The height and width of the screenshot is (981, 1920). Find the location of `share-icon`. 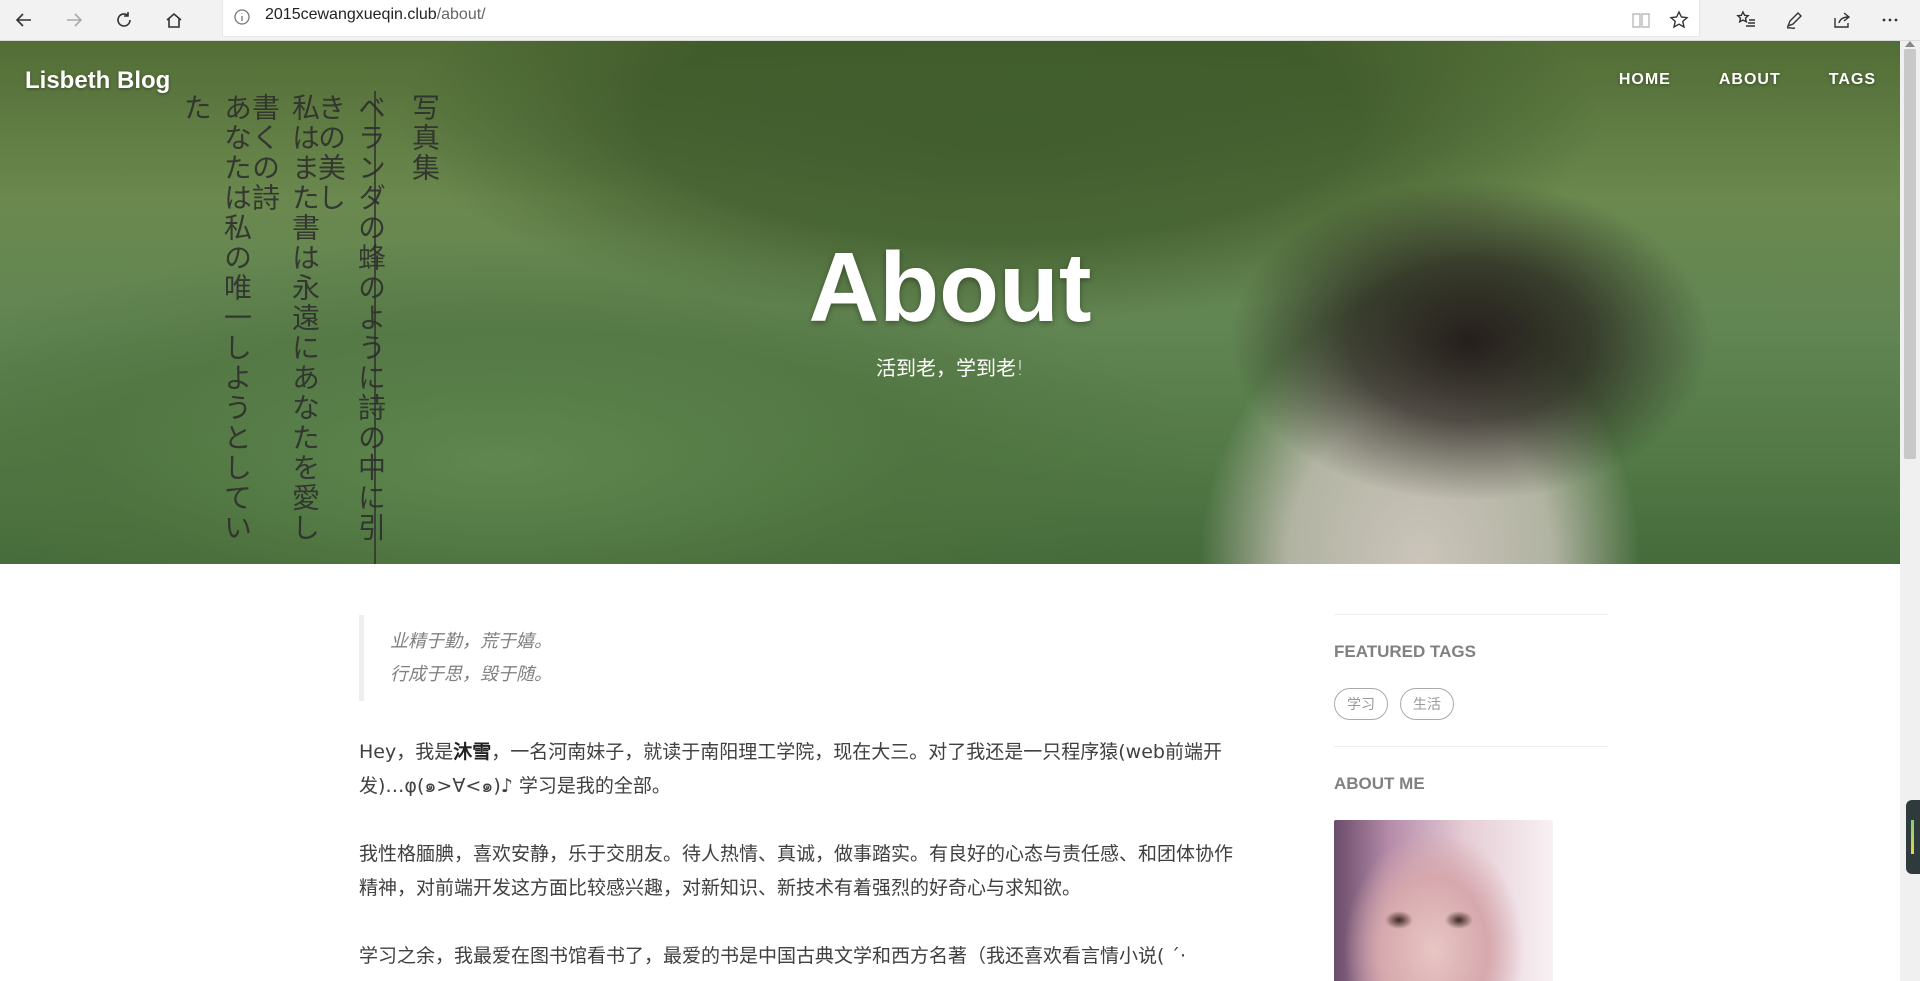

share-icon is located at coordinates (1842, 20).